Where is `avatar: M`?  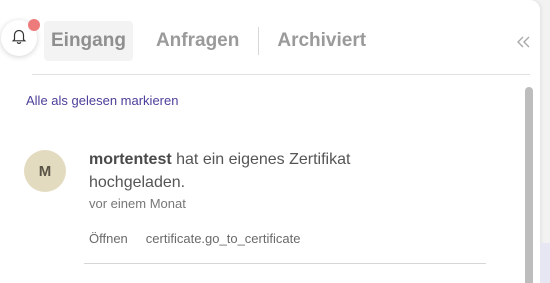 avatar: M is located at coordinates (45, 171).